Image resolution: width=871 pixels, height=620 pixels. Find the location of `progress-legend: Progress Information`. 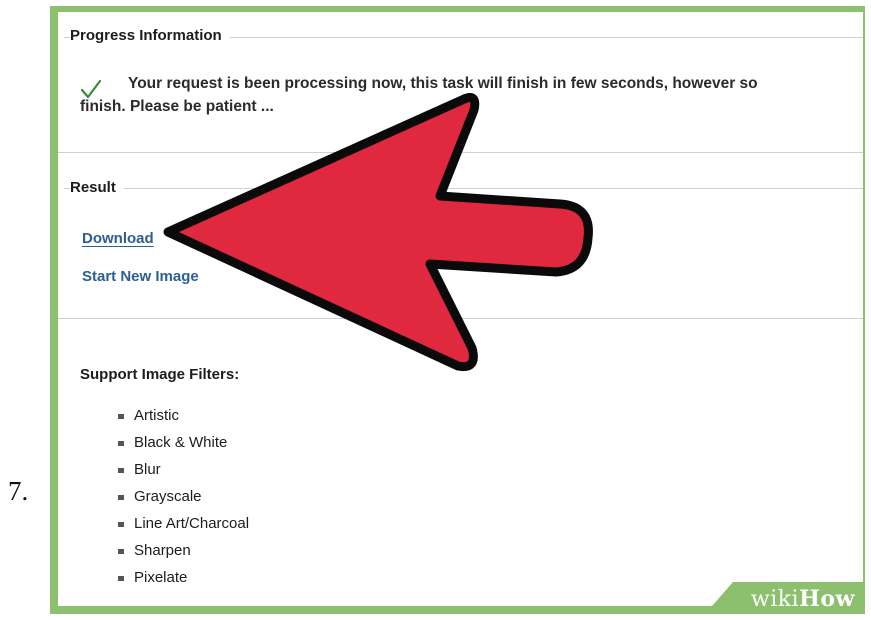

progress-legend: Progress Information is located at coordinates (150, 35).